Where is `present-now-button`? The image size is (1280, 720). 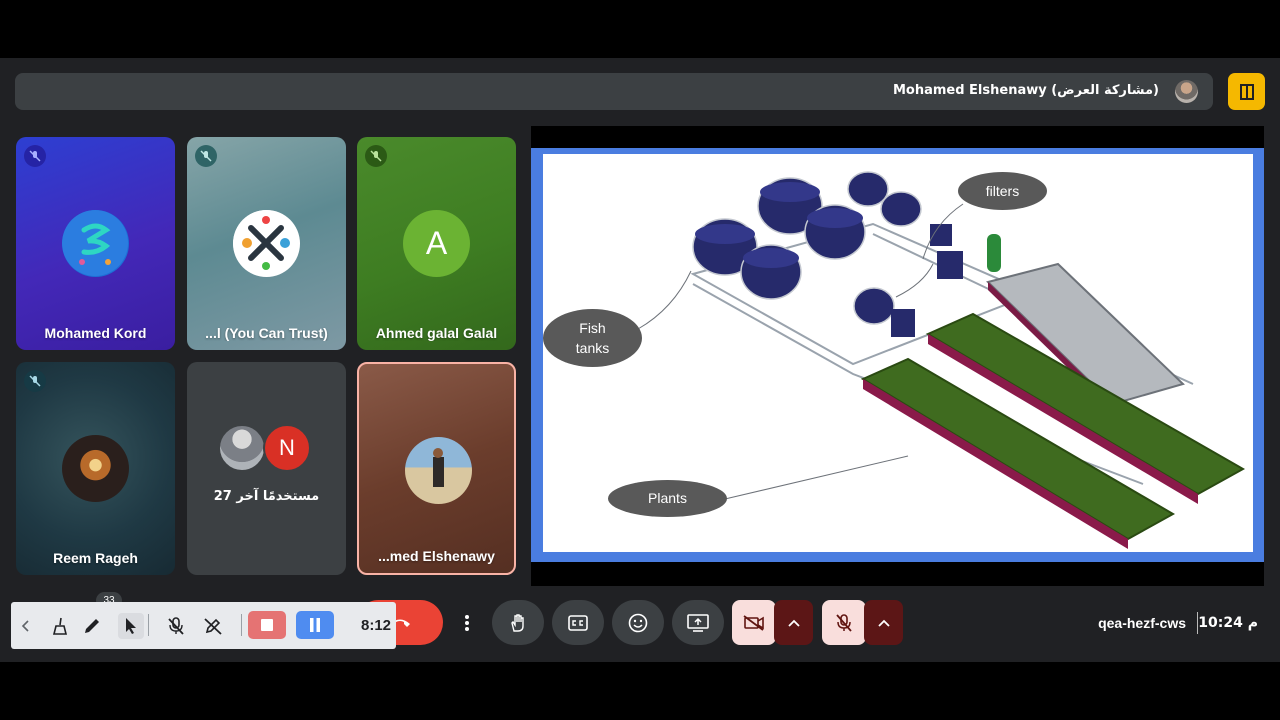 present-now-button is located at coordinates (698, 622).